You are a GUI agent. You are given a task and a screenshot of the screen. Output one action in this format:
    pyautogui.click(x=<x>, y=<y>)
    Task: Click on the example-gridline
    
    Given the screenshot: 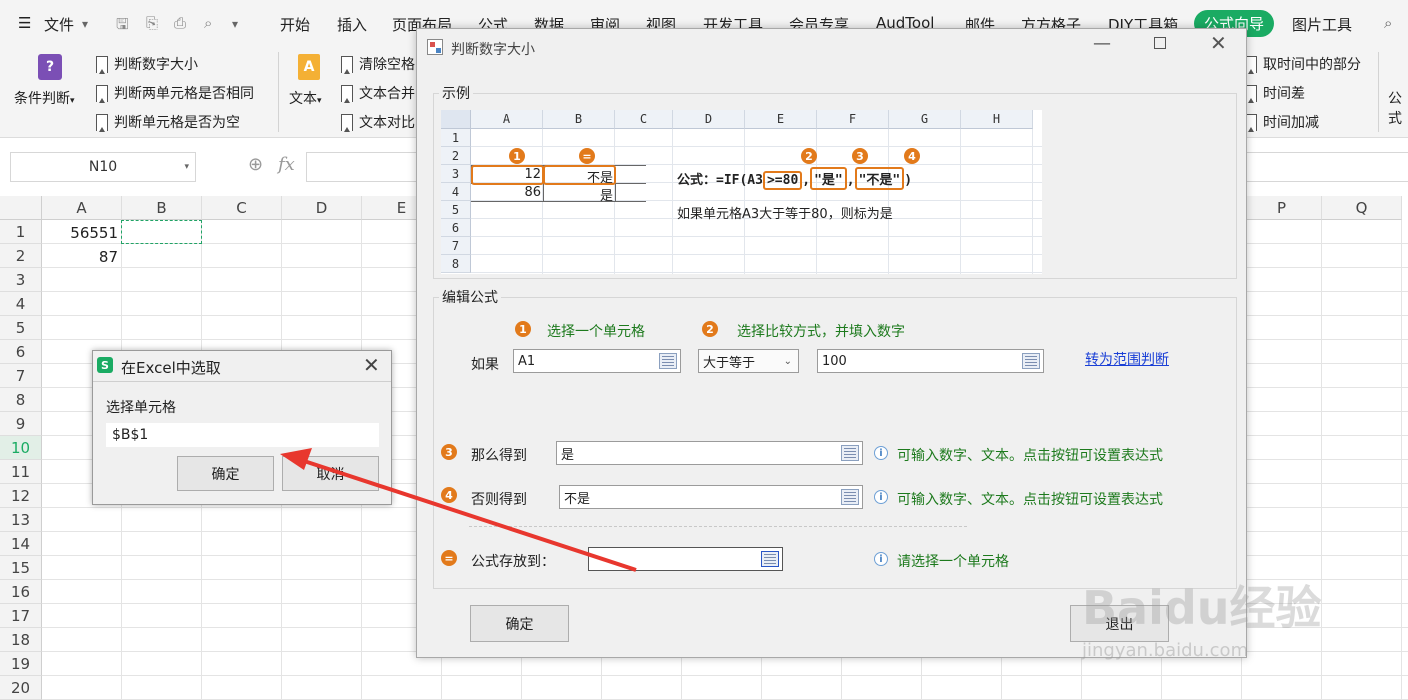 What is the action you would take?
    pyautogui.click(x=1032, y=201)
    